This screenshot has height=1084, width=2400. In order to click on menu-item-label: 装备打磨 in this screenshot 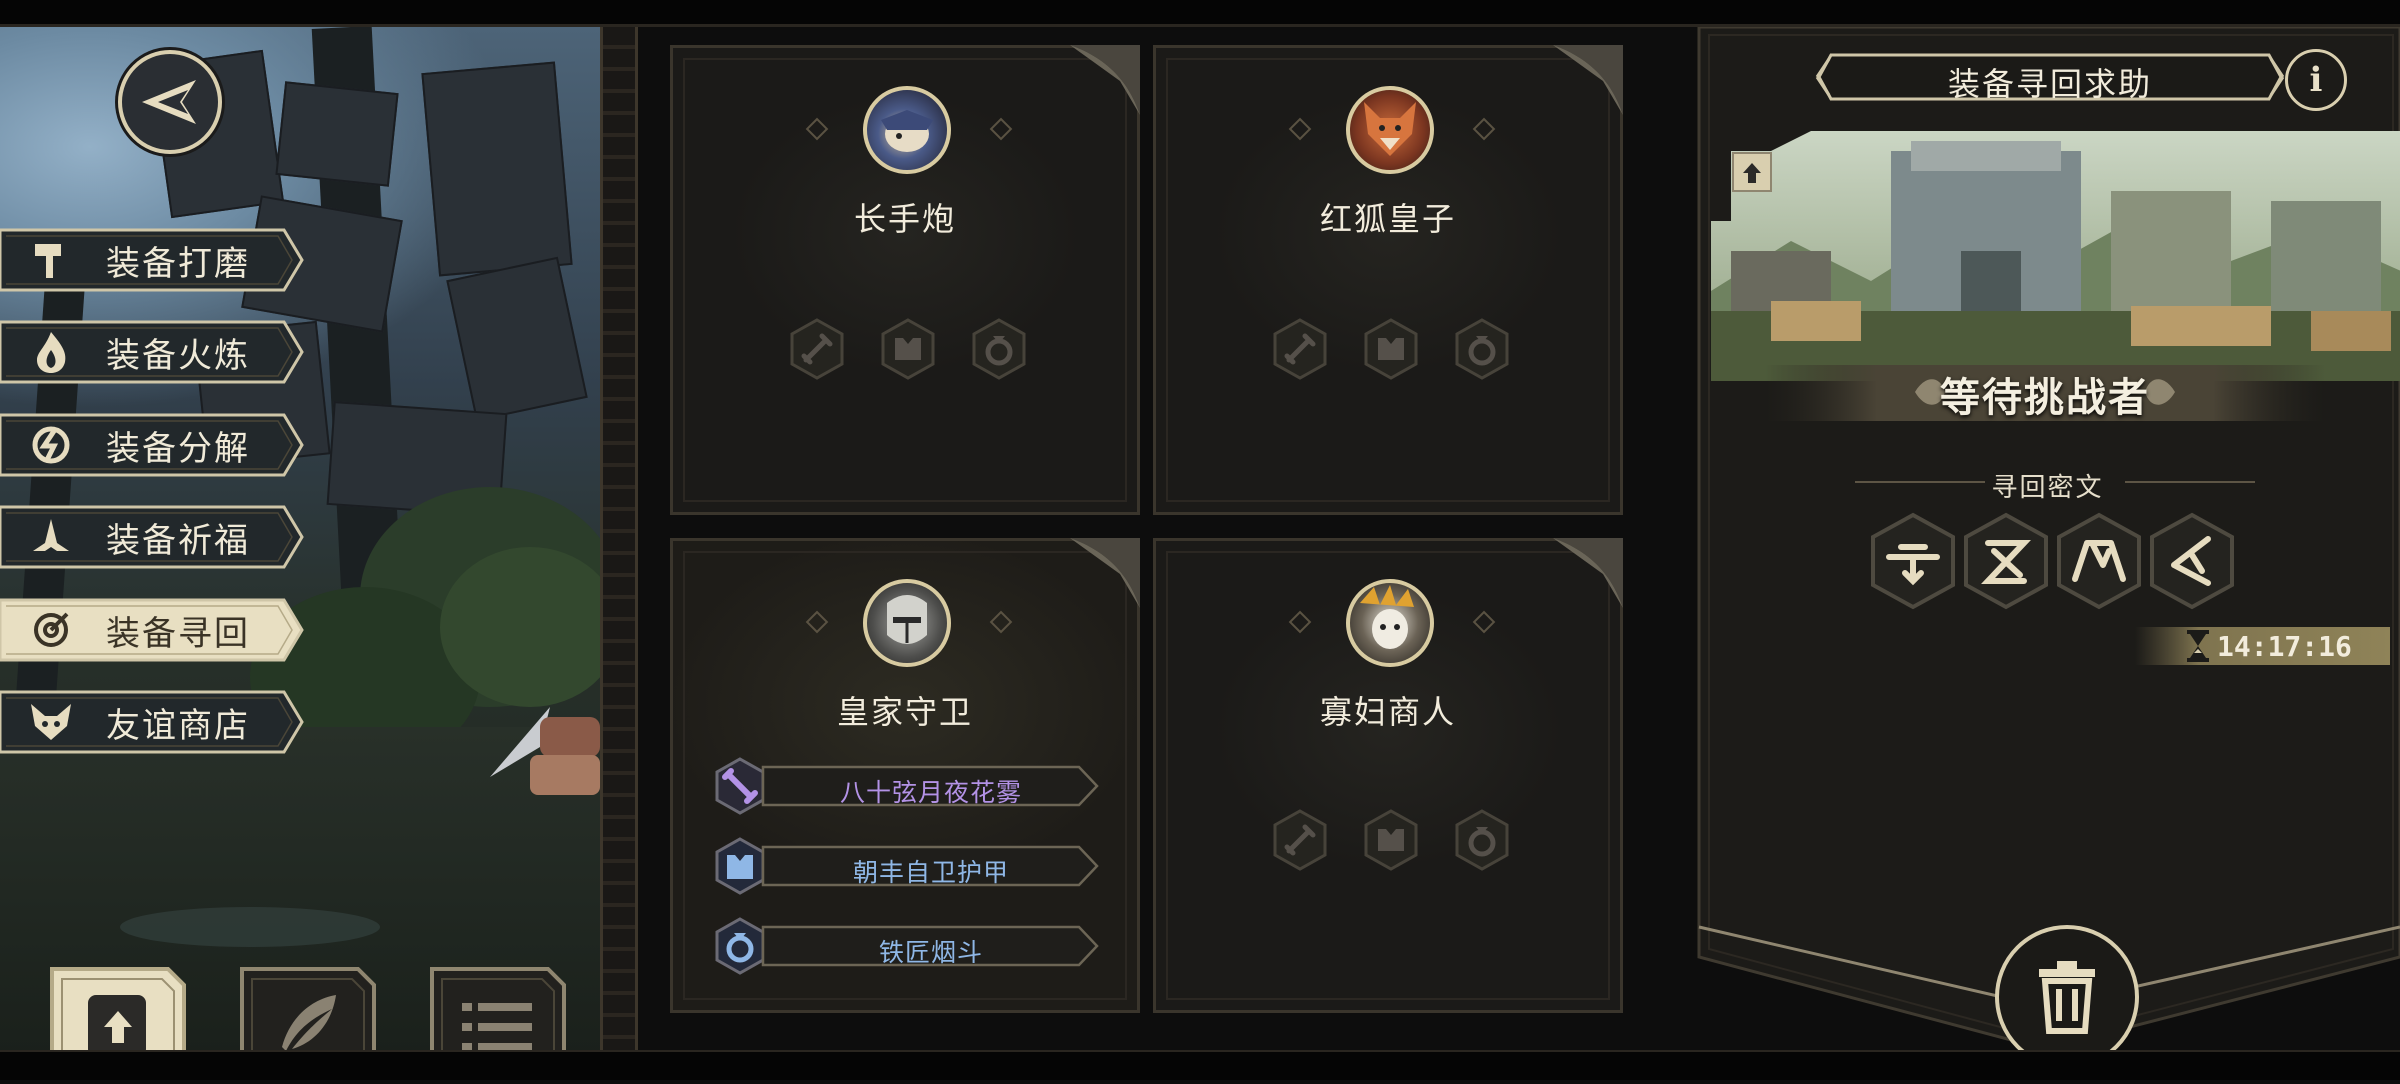, I will do `click(178, 263)`.